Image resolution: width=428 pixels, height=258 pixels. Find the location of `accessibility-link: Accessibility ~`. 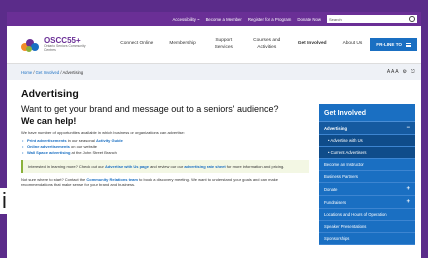

accessibility-link: Accessibility ~ is located at coordinates (185, 19).